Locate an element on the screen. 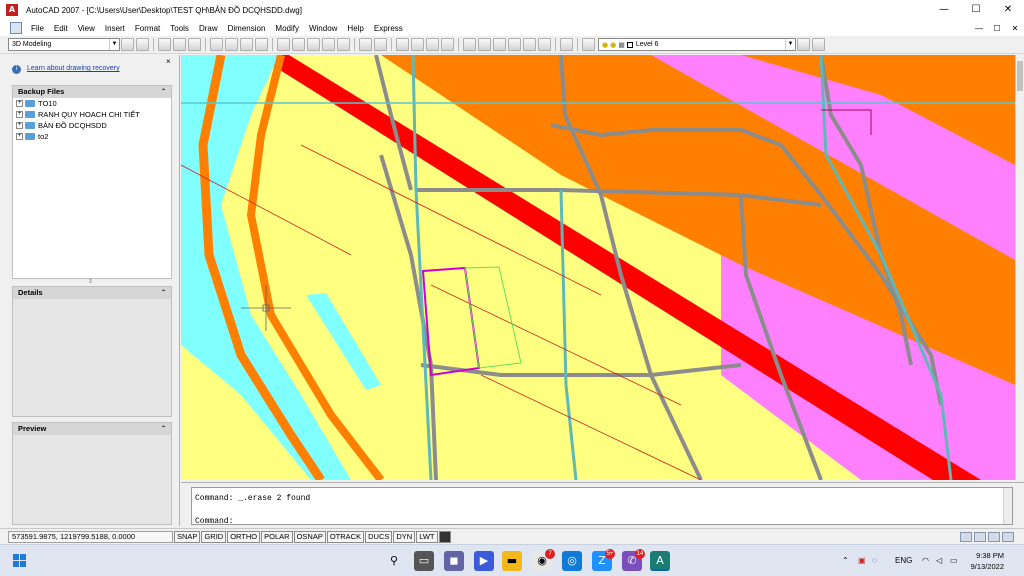  minimize-button: — is located at coordinates (944, 10).